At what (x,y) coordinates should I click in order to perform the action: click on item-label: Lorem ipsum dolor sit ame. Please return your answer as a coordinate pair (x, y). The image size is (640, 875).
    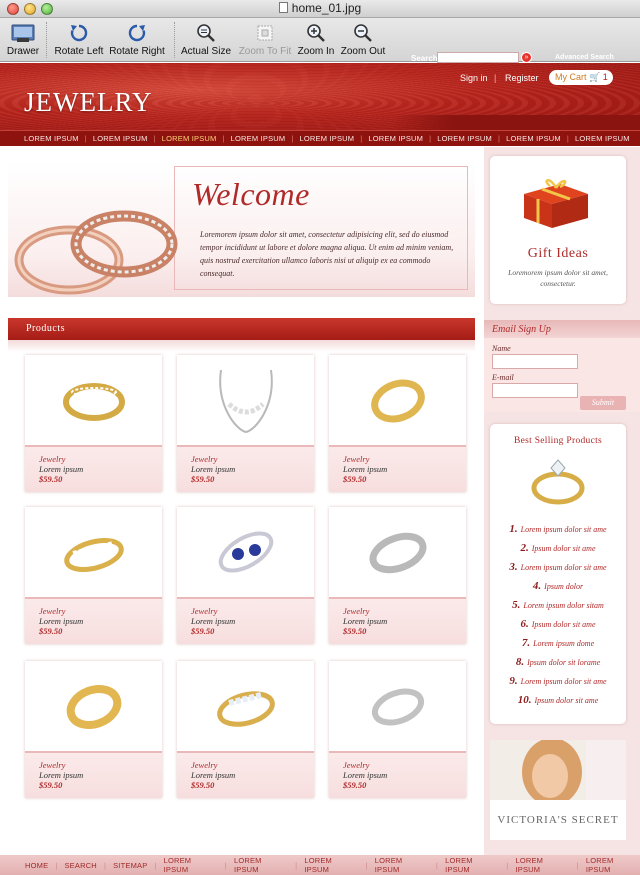
    Looking at the image, I should click on (563, 567).